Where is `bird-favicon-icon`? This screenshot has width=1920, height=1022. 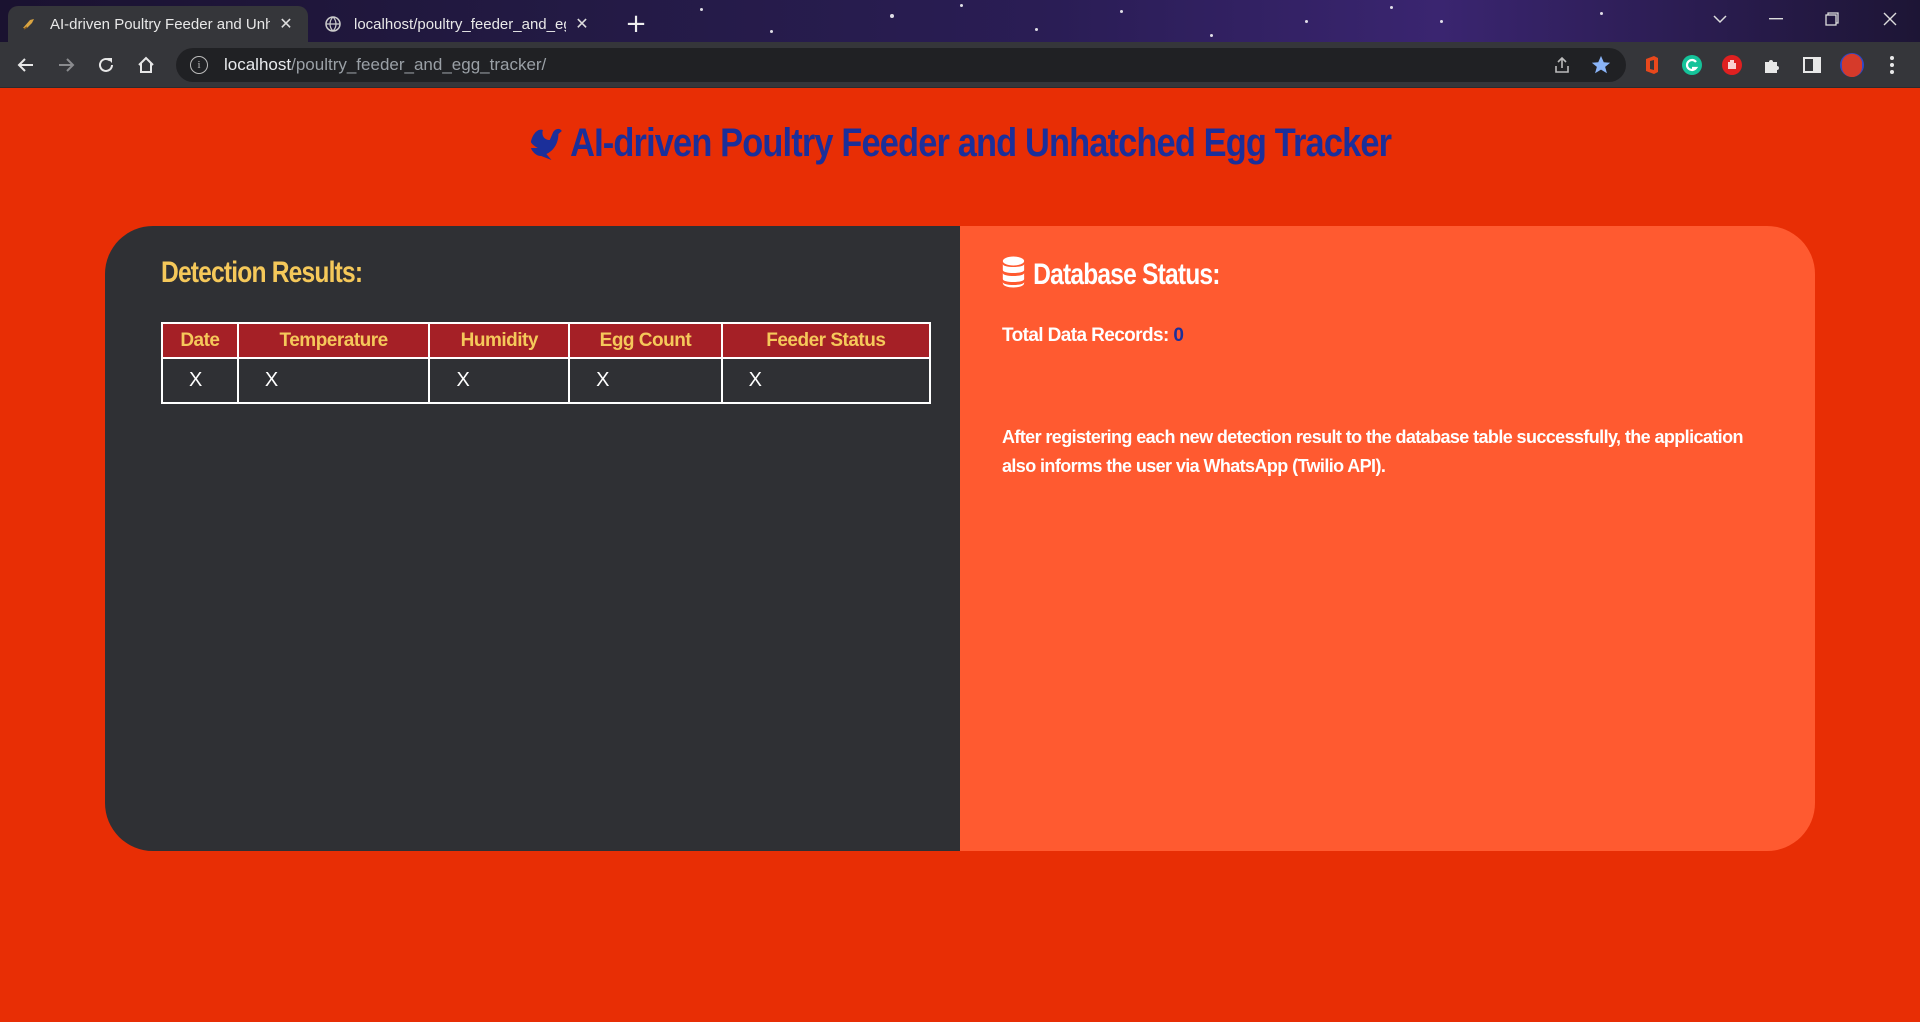 bird-favicon-icon is located at coordinates (29, 24).